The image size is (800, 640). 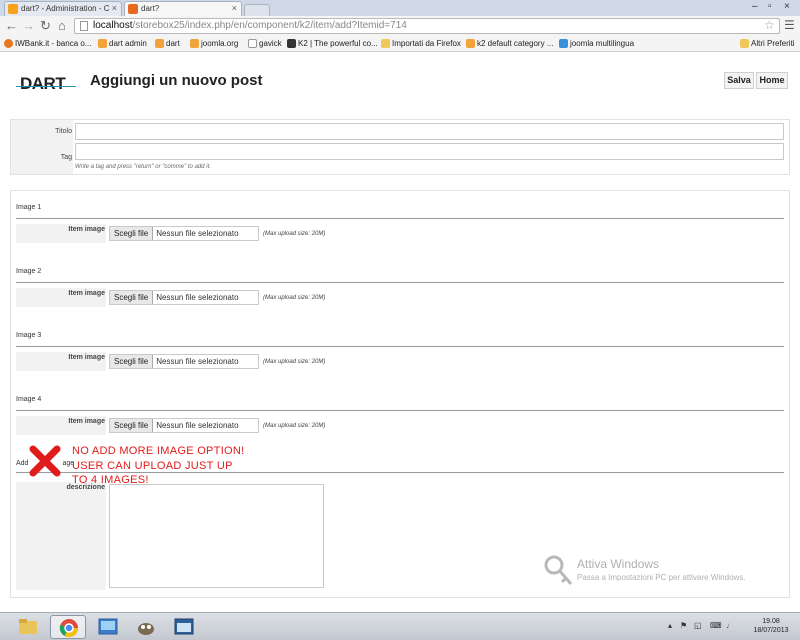 What do you see at coordinates (787, 6) in the screenshot?
I see `close-window-icon: ×` at bounding box center [787, 6].